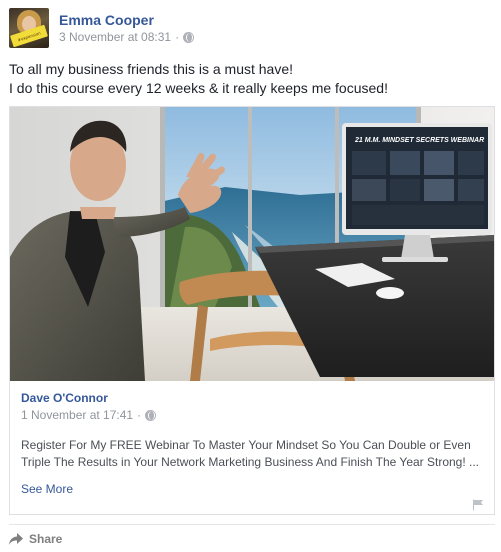 Image resolution: width=501 pixels, height=552 pixels. What do you see at coordinates (16, 539) in the screenshot?
I see `share-arrow-icon` at bounding box center [16, 539].